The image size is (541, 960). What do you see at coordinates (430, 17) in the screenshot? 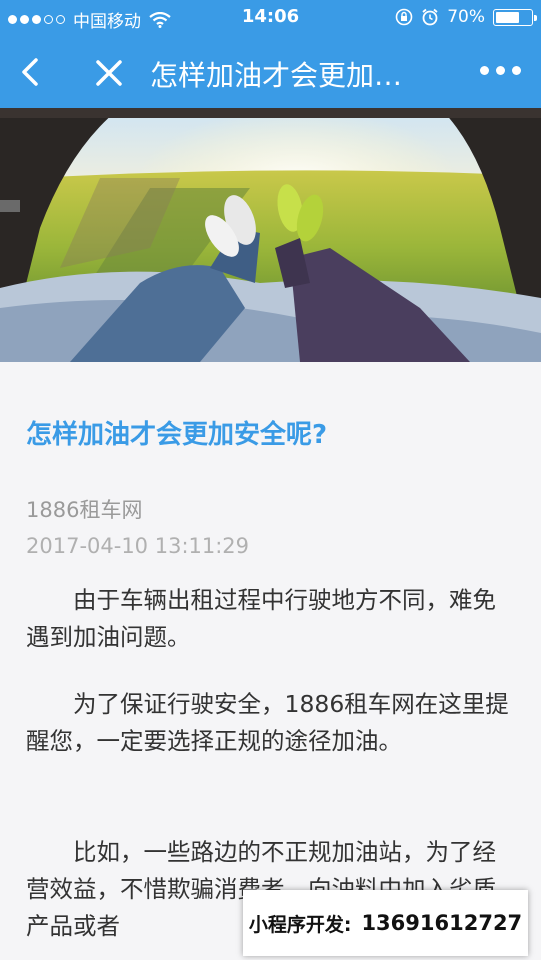
I see `alarm-icon` at bounding box center [430, 17].